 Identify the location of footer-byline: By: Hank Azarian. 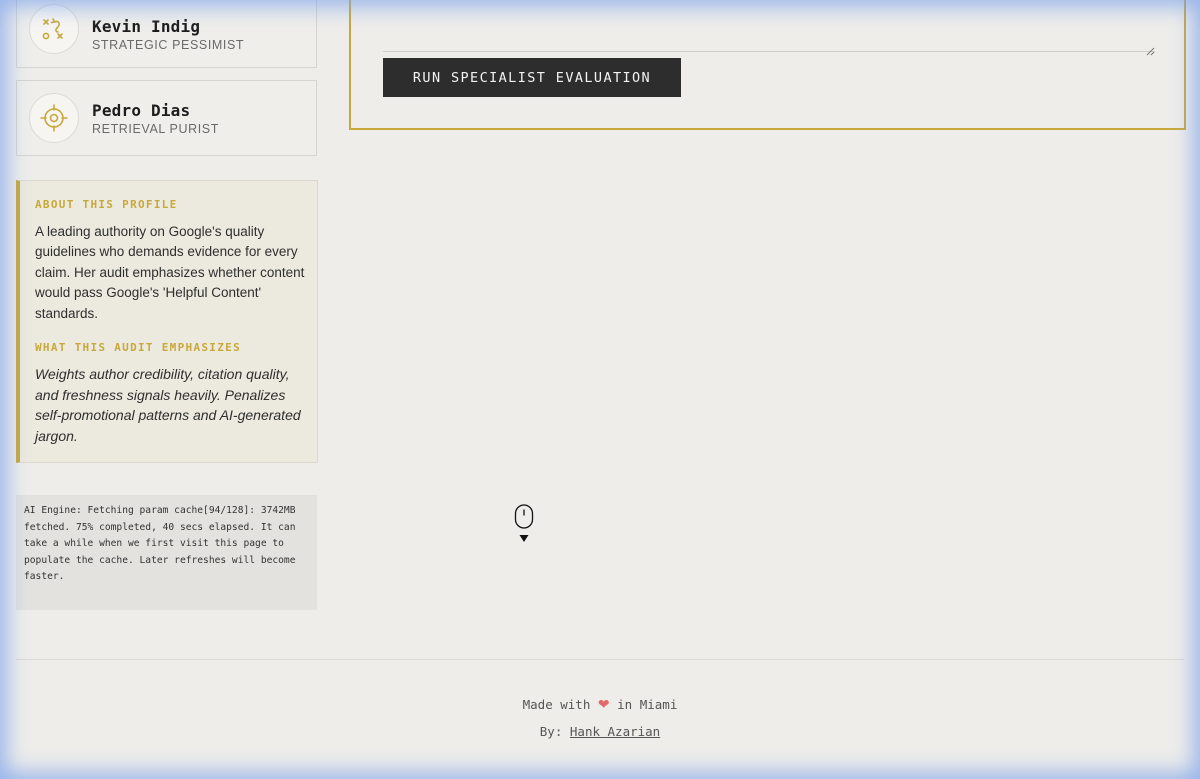
(600, 731).